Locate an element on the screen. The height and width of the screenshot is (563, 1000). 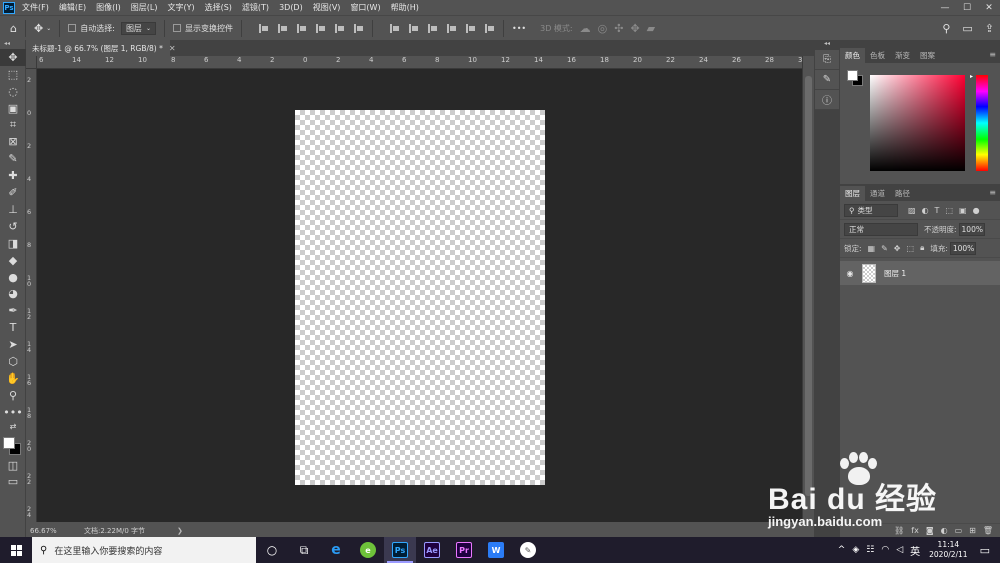
layer-filter-dropdown: ⚲ 类型 is located at coordinates (871, 210).